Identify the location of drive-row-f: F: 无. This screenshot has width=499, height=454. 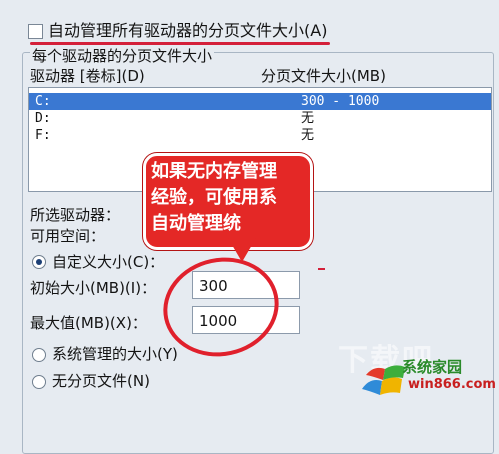
(260, 135).